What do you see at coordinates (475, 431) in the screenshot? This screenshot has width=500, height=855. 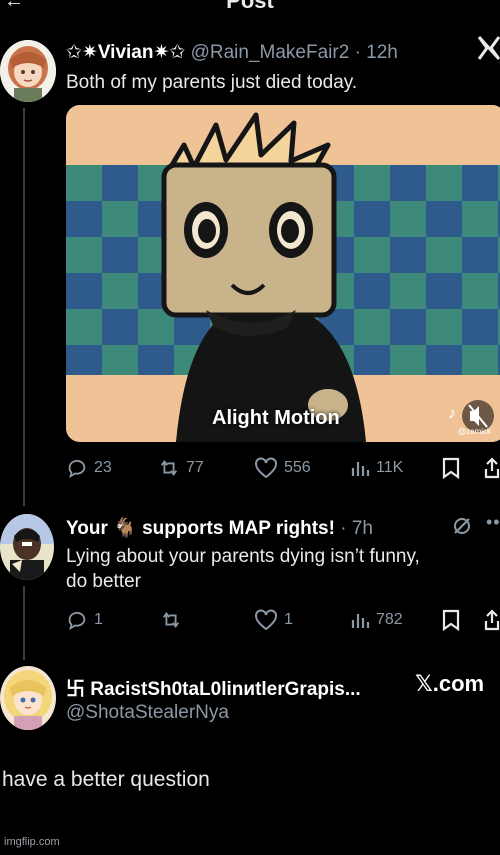 I see `media-watermark: @zamick` at bounding box center [475, 431].